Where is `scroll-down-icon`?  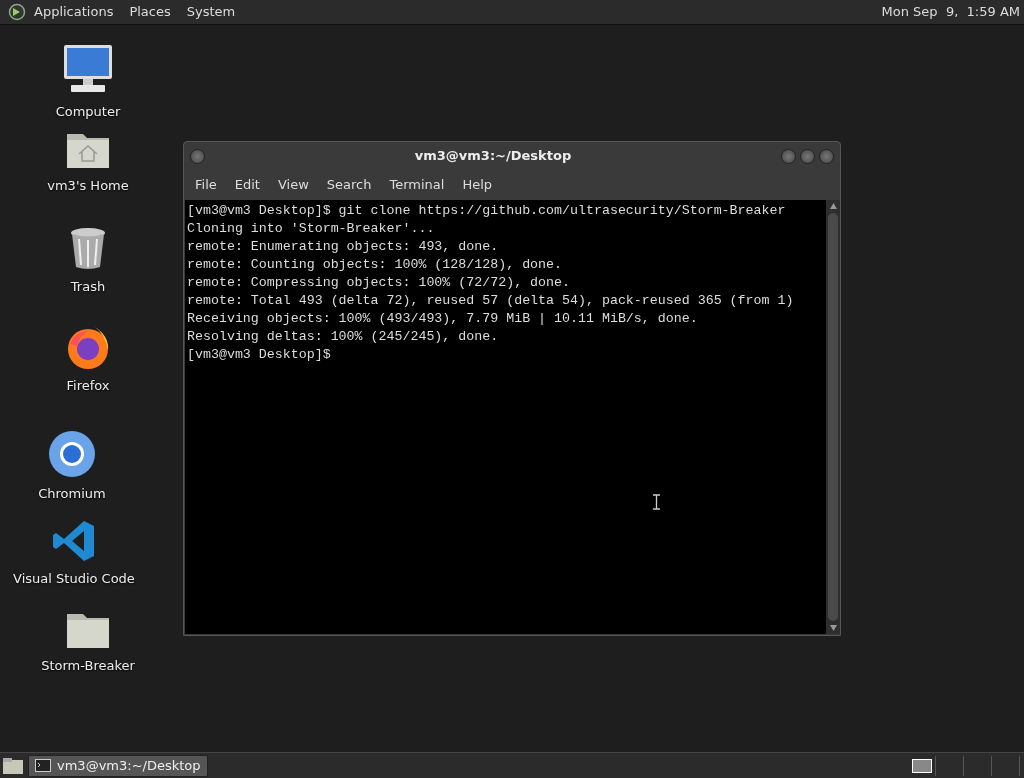
scroll-down-icon is located at coordinates (833, 628).